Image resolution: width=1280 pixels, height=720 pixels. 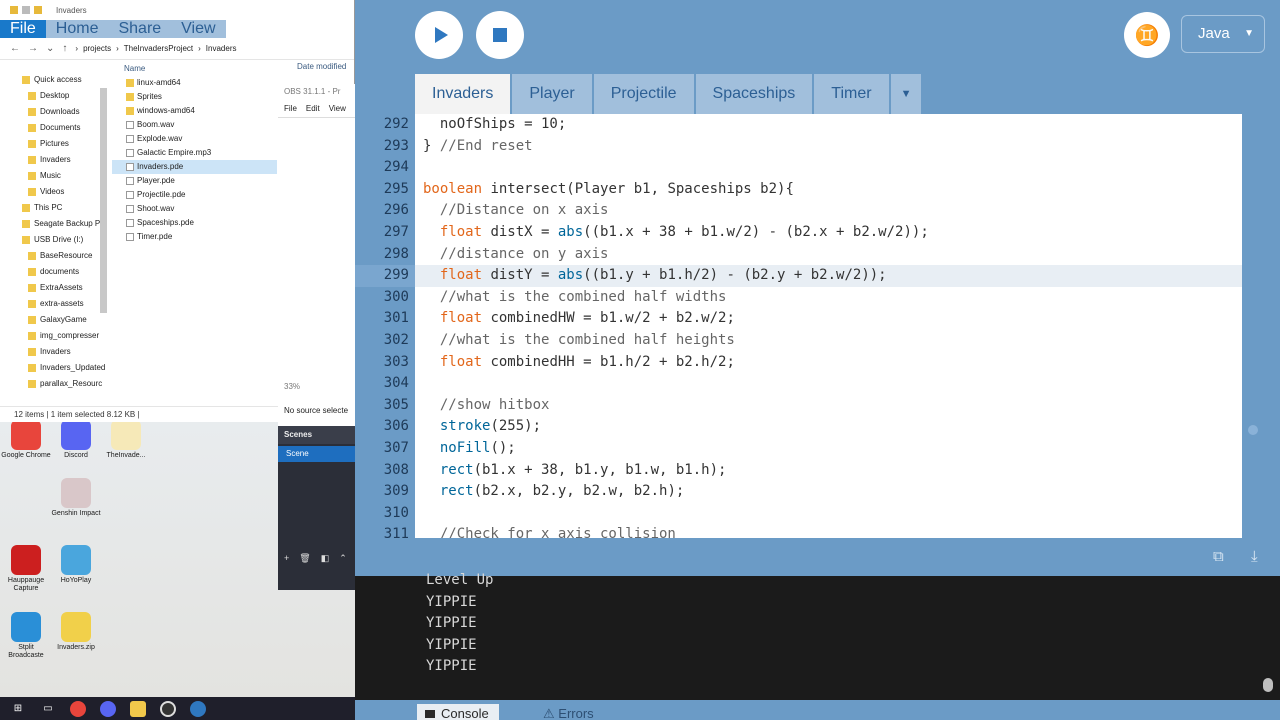 I want to click on code-line: //Distance on x axis, so click(x=828, y=211).